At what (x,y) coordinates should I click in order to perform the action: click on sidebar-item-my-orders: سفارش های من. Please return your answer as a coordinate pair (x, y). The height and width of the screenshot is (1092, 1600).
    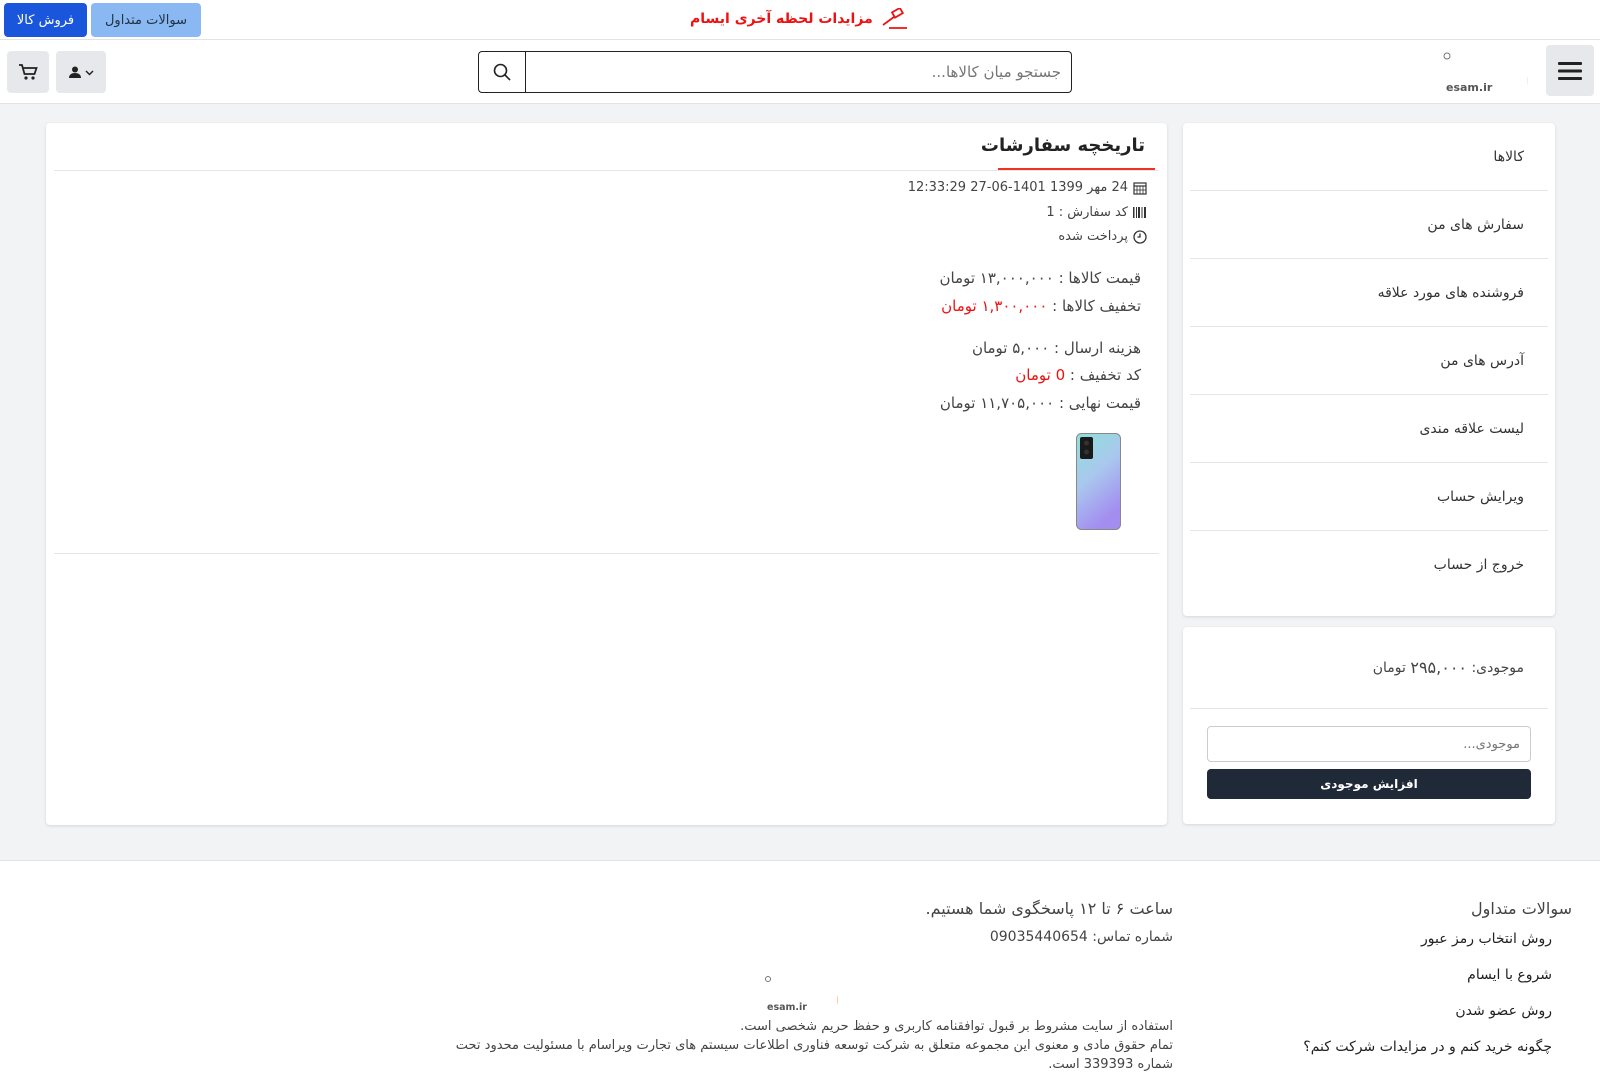
    Looking at the image, I should click on (1369, 225).